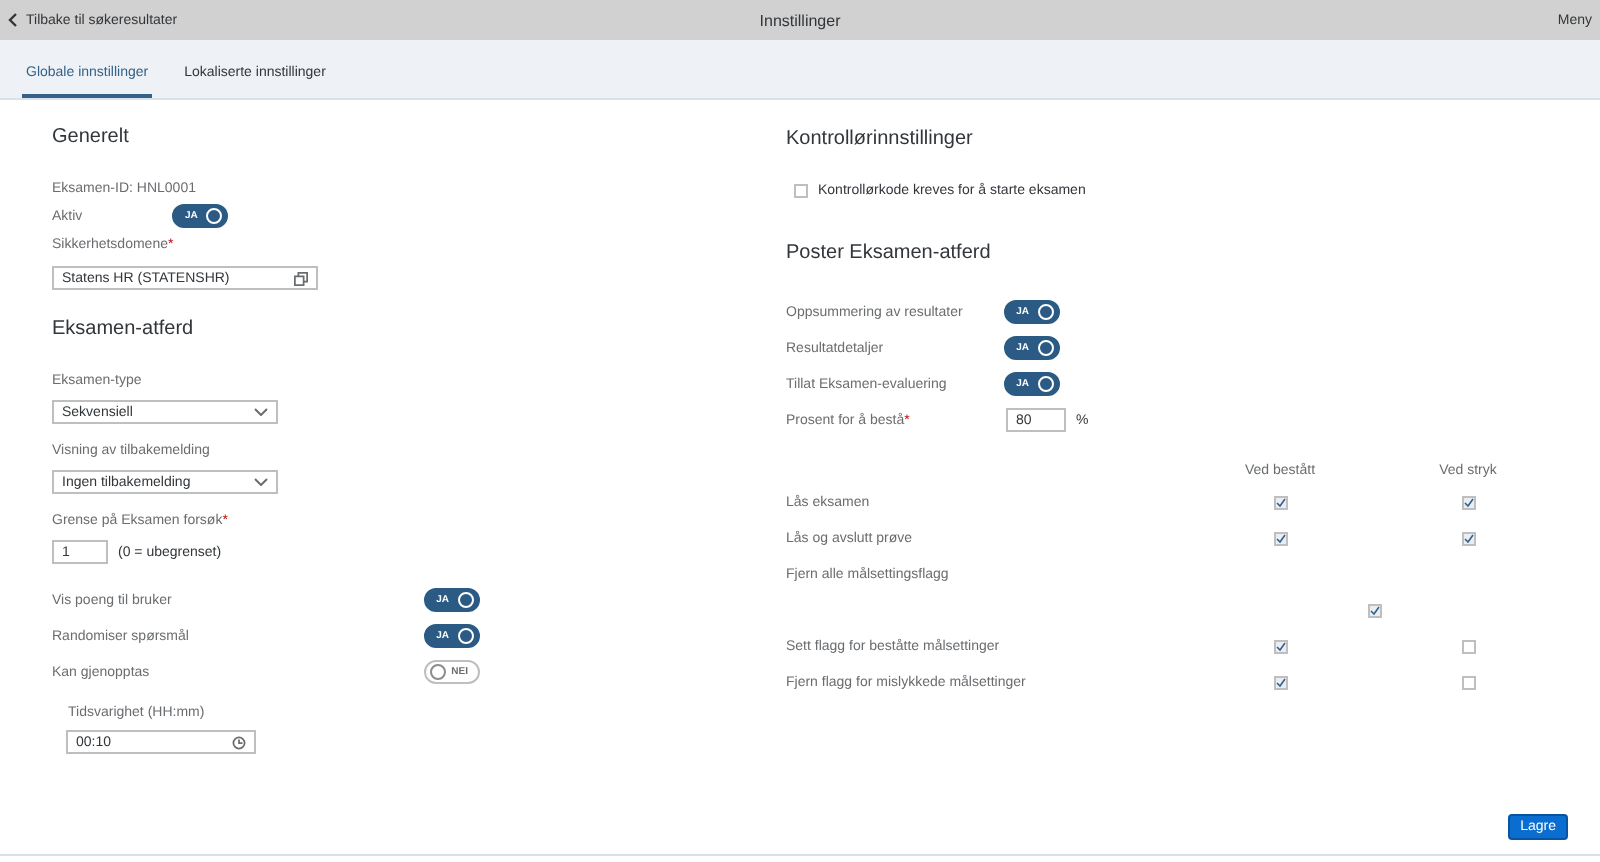 The height and width of the screenshot is (862, 1600). Describe the element at coordinates (13, 20) in the screenshot. I see `back-icon` at that location.